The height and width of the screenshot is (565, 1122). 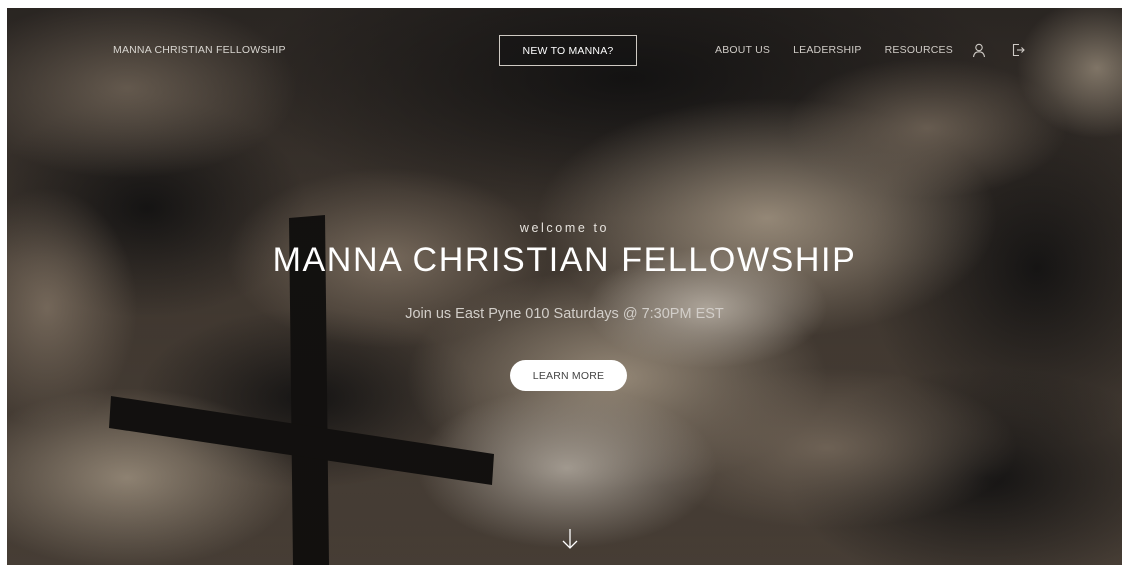 I want to click on nav-link-resources: RESOURCES, so click(x=919, y=50).